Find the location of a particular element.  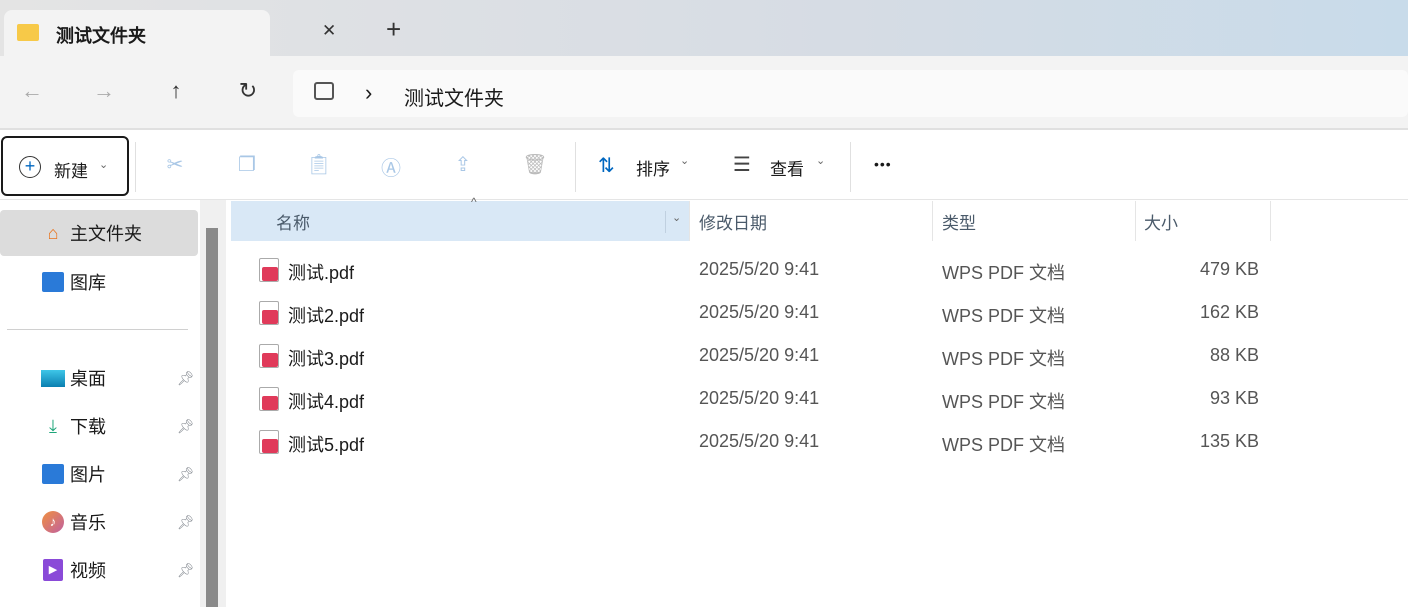

breadcrumb-current: 测试文件夹 is located at coordinates (454, 96).